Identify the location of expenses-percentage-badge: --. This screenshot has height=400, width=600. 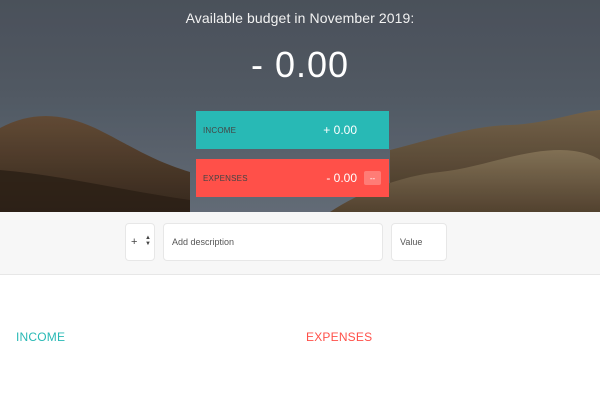
(372, 178).